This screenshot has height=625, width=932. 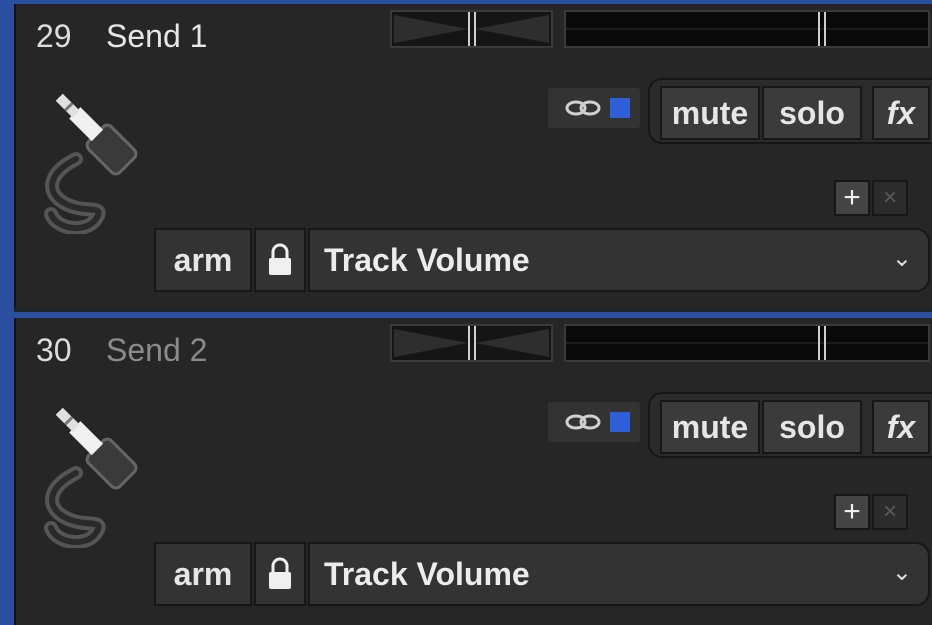 I want to click on track-number: 29, so click(x=54, y=36).